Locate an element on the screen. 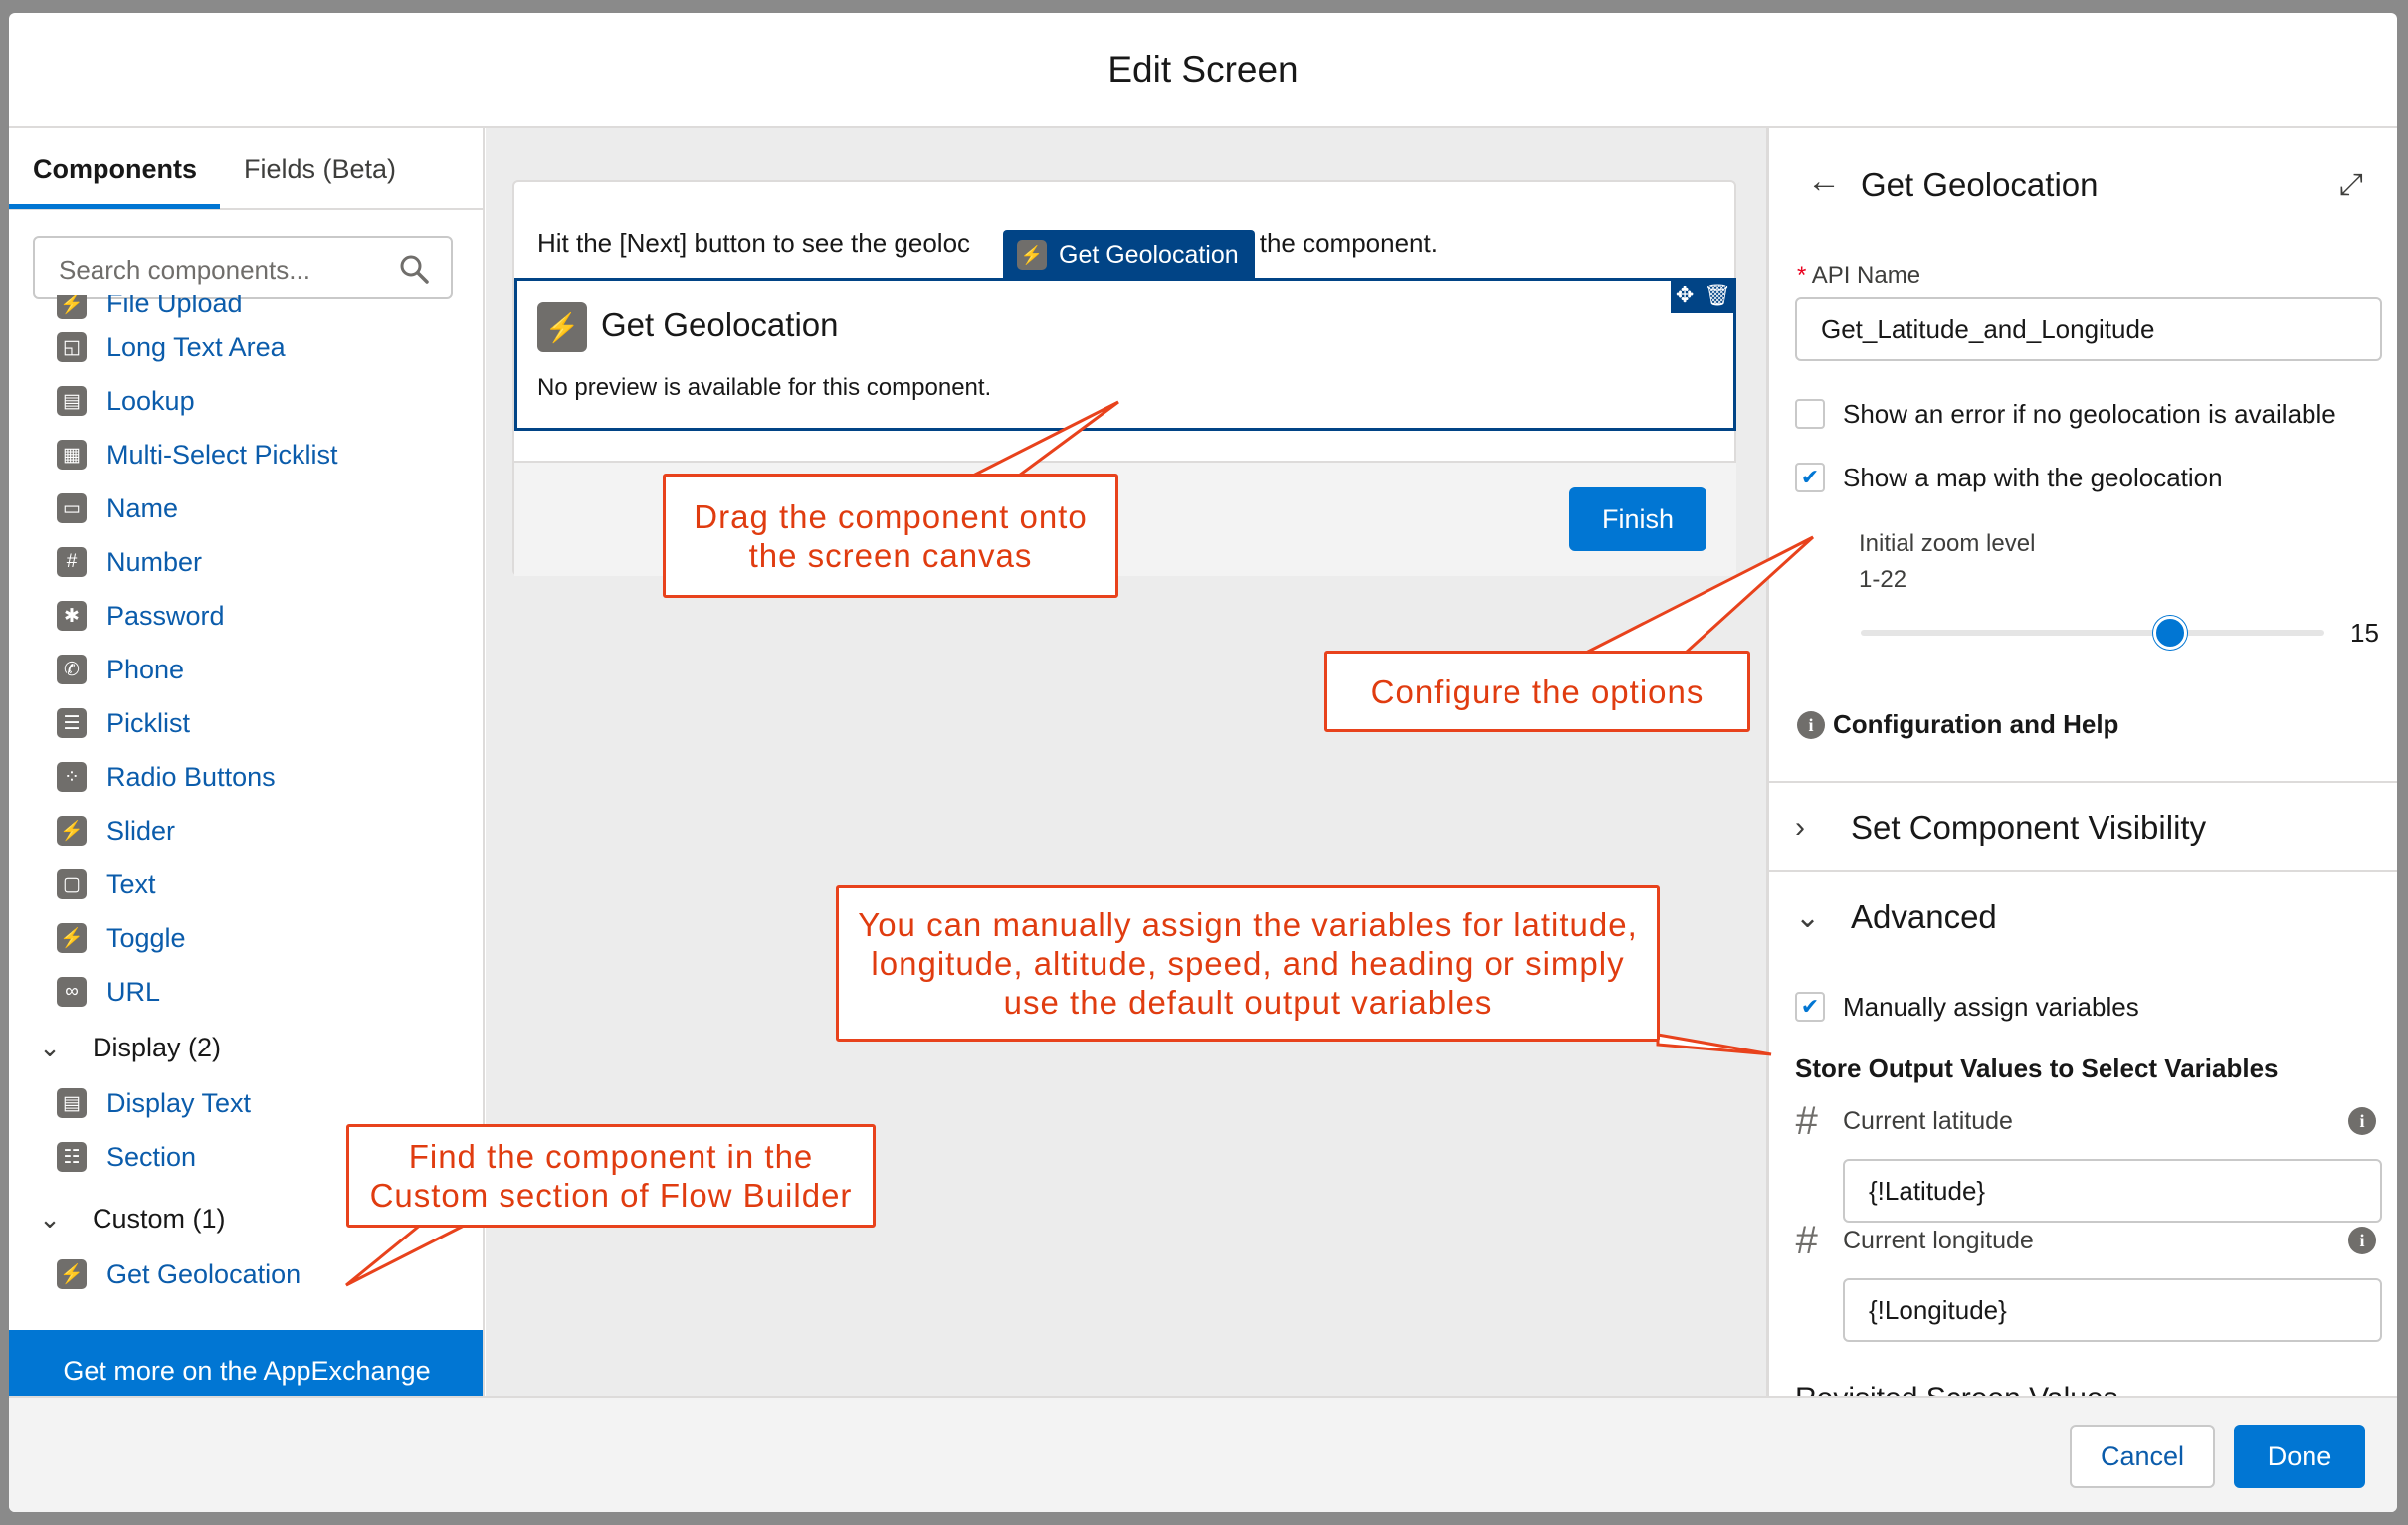 The width and height of the screenshot is (2408, 1525). component-url: ∞ URL is located at coordinates (108, 992).